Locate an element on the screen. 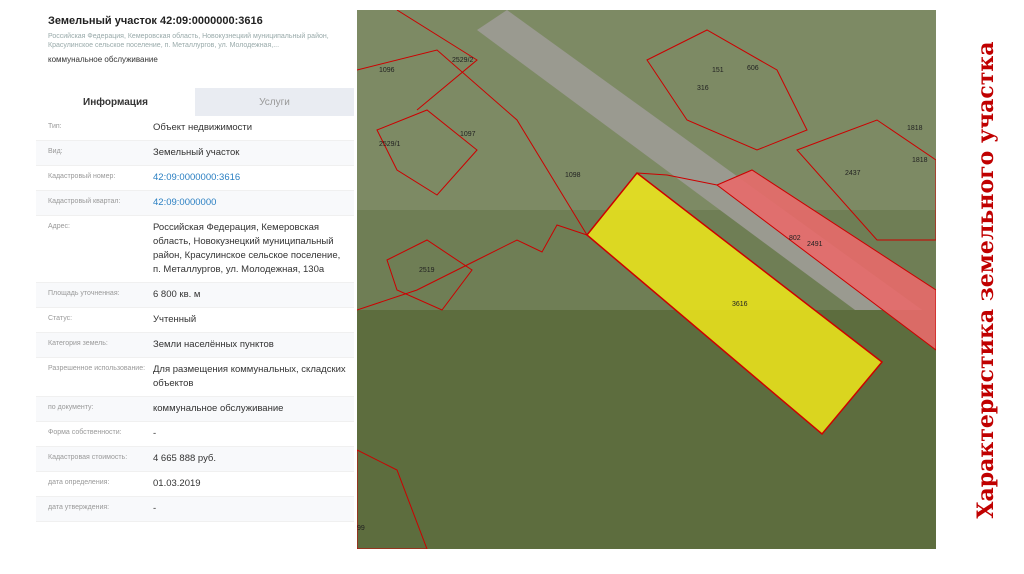  info-row: Кадастровый номер: 42:09:0000000:3616 is located at coordinates (195, 178).